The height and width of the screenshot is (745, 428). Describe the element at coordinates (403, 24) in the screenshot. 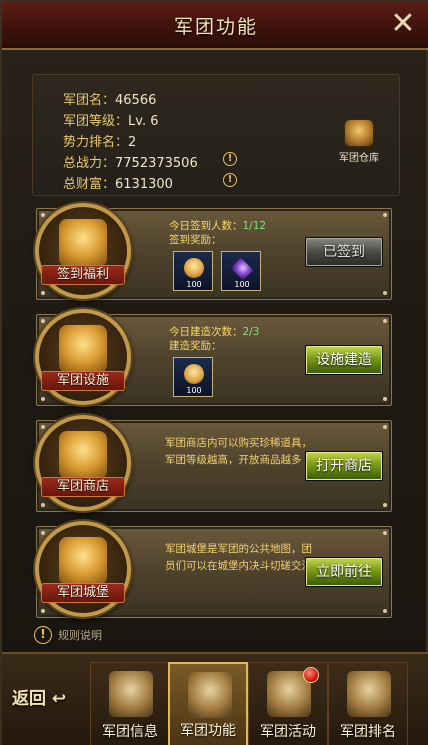

I see `close-icon: ✕` at that location.